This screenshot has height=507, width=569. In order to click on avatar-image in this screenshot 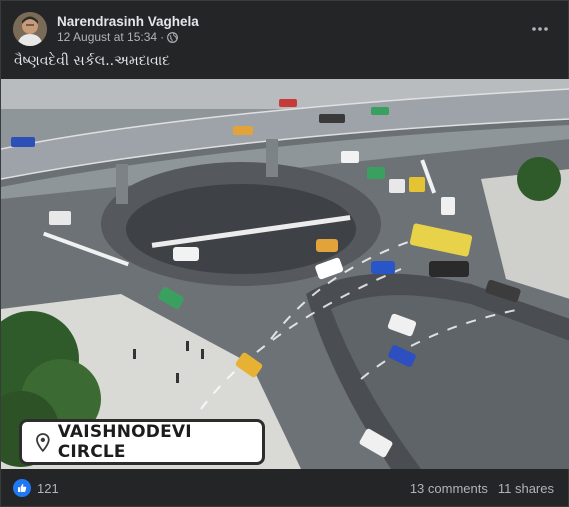, I will do `click(30, 29)`.